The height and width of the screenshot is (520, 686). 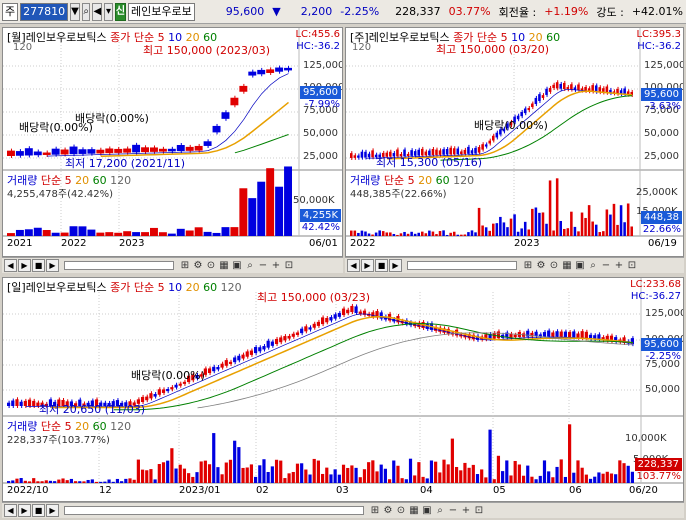 What do you see at coordinates (58, 440) in the screenshot?
I see `volume-value: 228,337주(103.77%)` at bounding box center [58, 440].